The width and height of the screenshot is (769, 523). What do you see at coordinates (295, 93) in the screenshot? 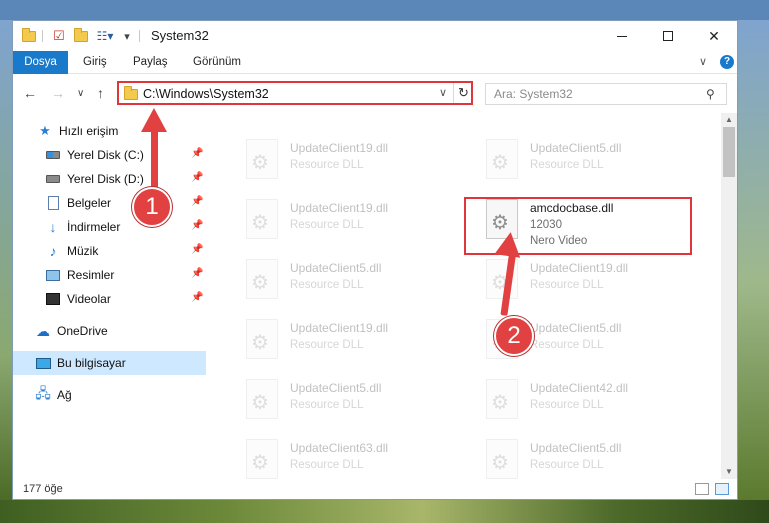
I see `address-bar: C:\Windows\System32 ∨ ↻` at bounding box center [295, 93].